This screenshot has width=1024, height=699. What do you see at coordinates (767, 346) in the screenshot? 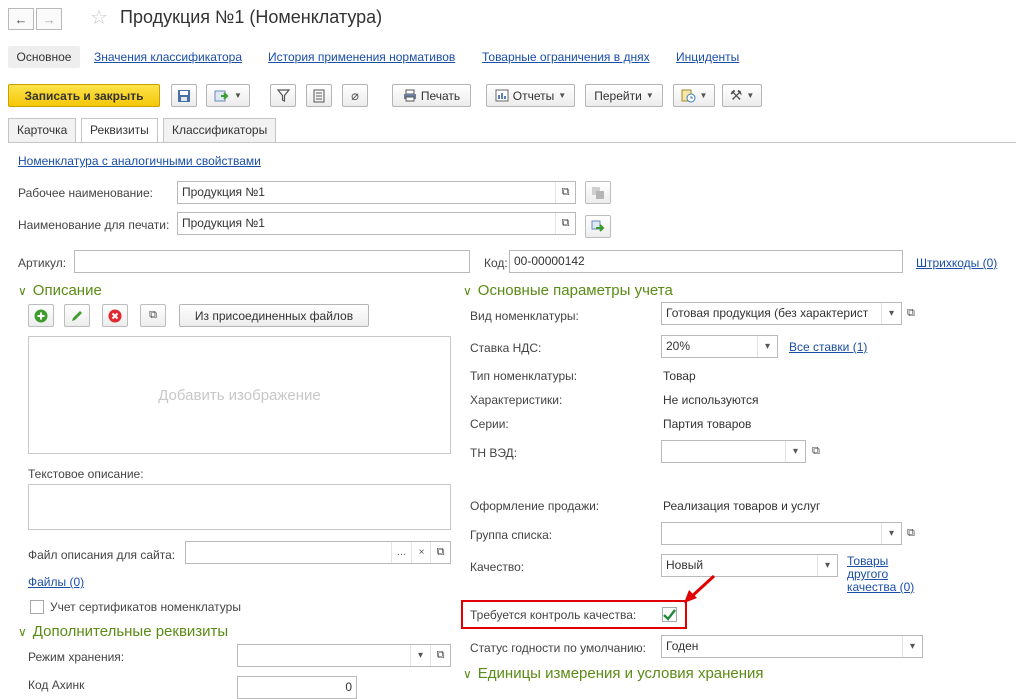
I see `vat-dropdown: ▾` at bounding box center [767, 346].